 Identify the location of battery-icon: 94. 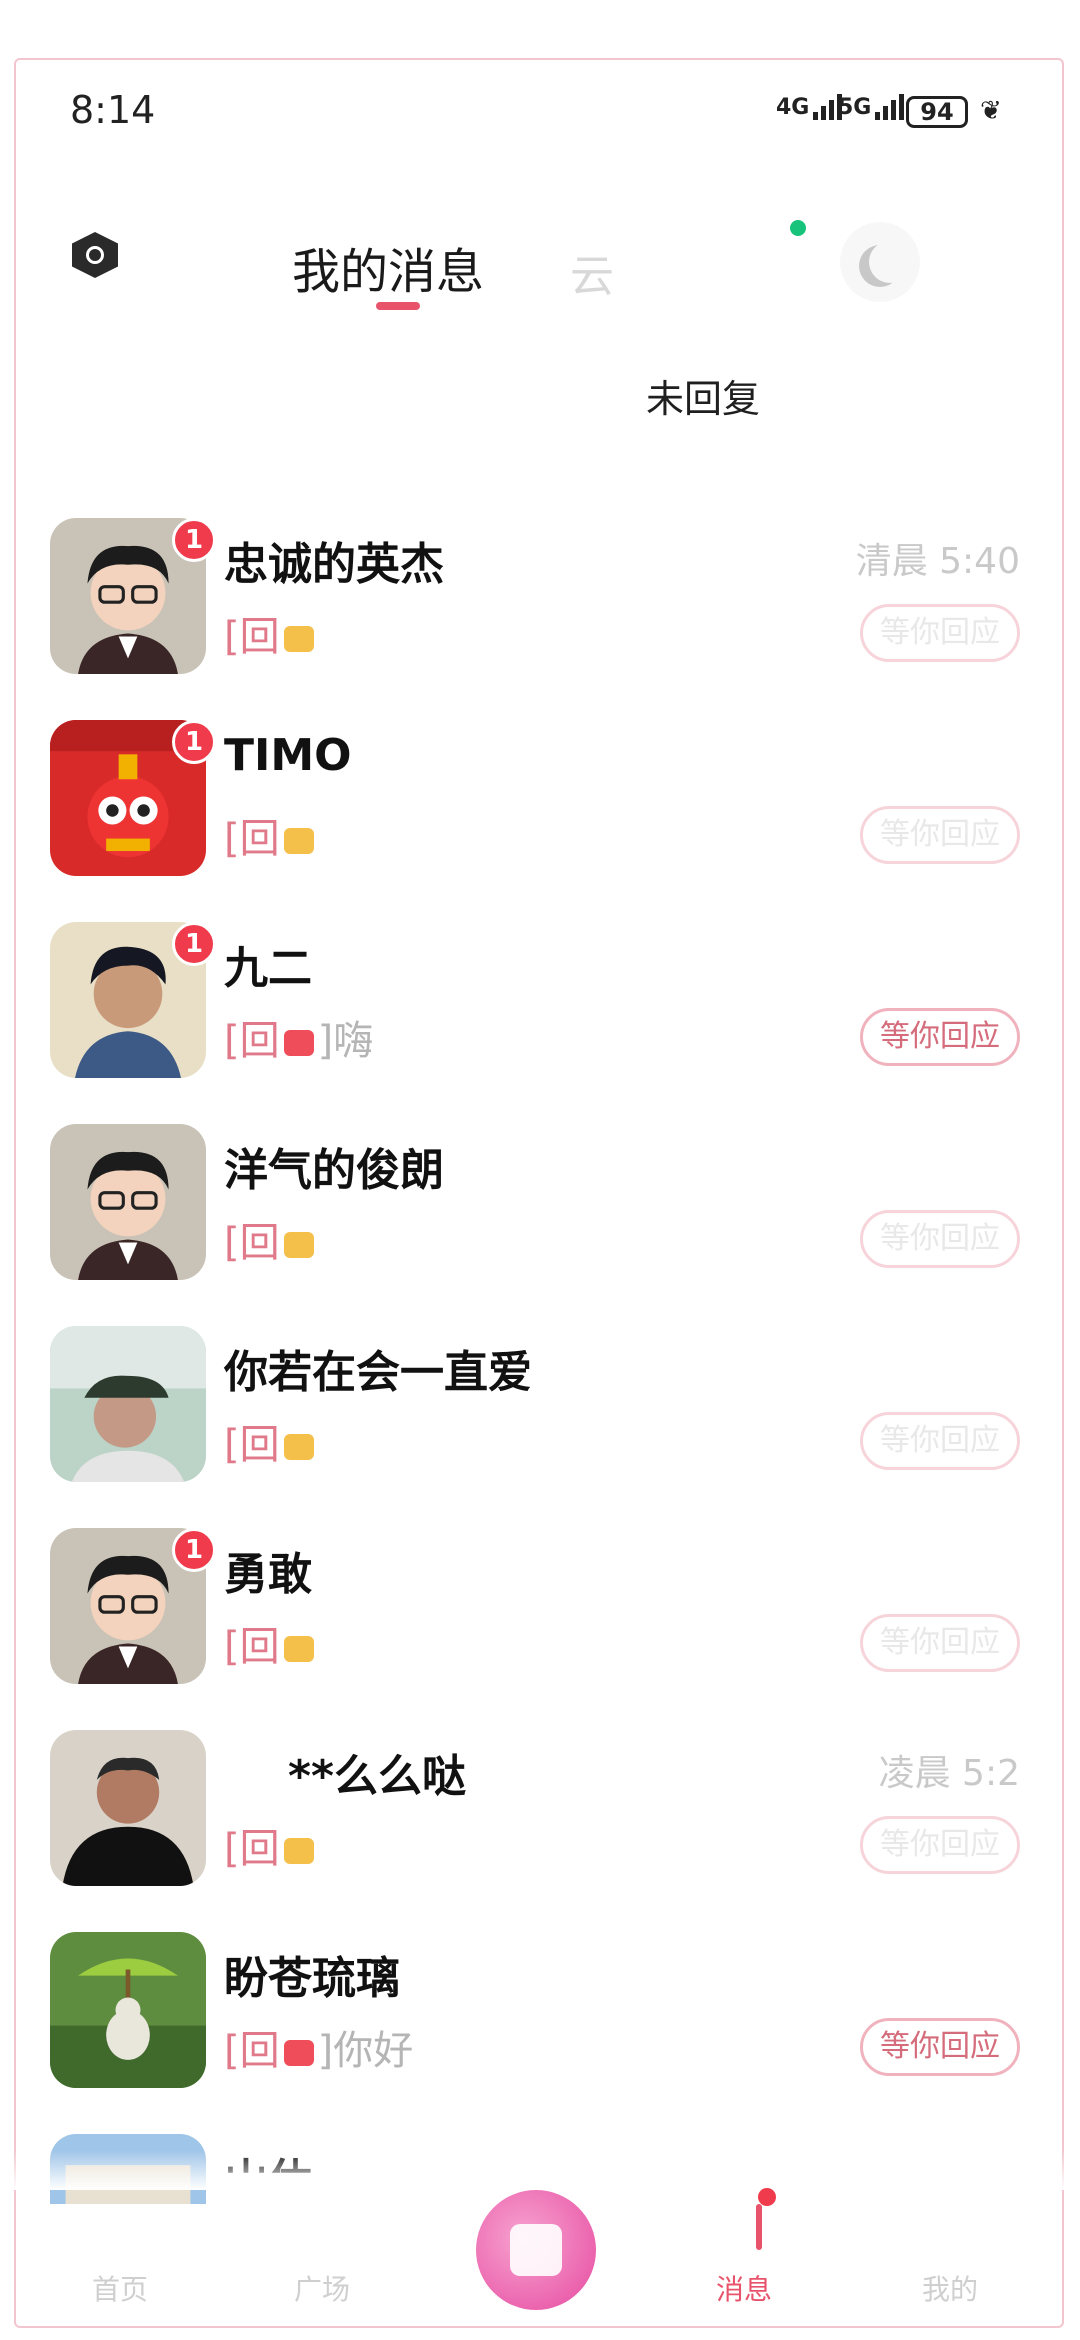
(937, 112).